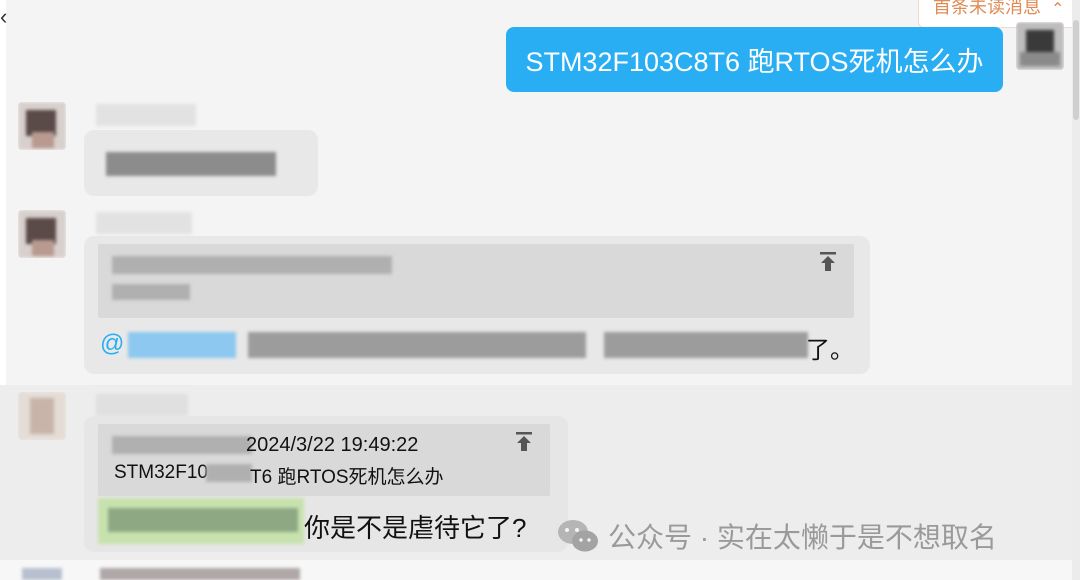 Image resolution: width=1080 pixels, height=580 pixels. What do you see at coordinates (112, 344) in the screenshot?
I see `mention-at-sign: @` at bounding box center [112, 344].